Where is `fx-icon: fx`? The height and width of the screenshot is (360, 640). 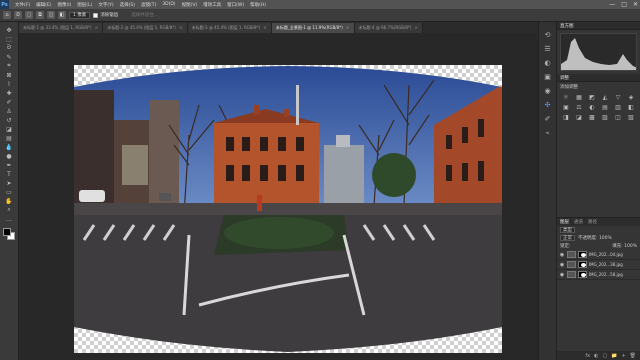 fx-icon: fx is located at coordinates (587, 356).